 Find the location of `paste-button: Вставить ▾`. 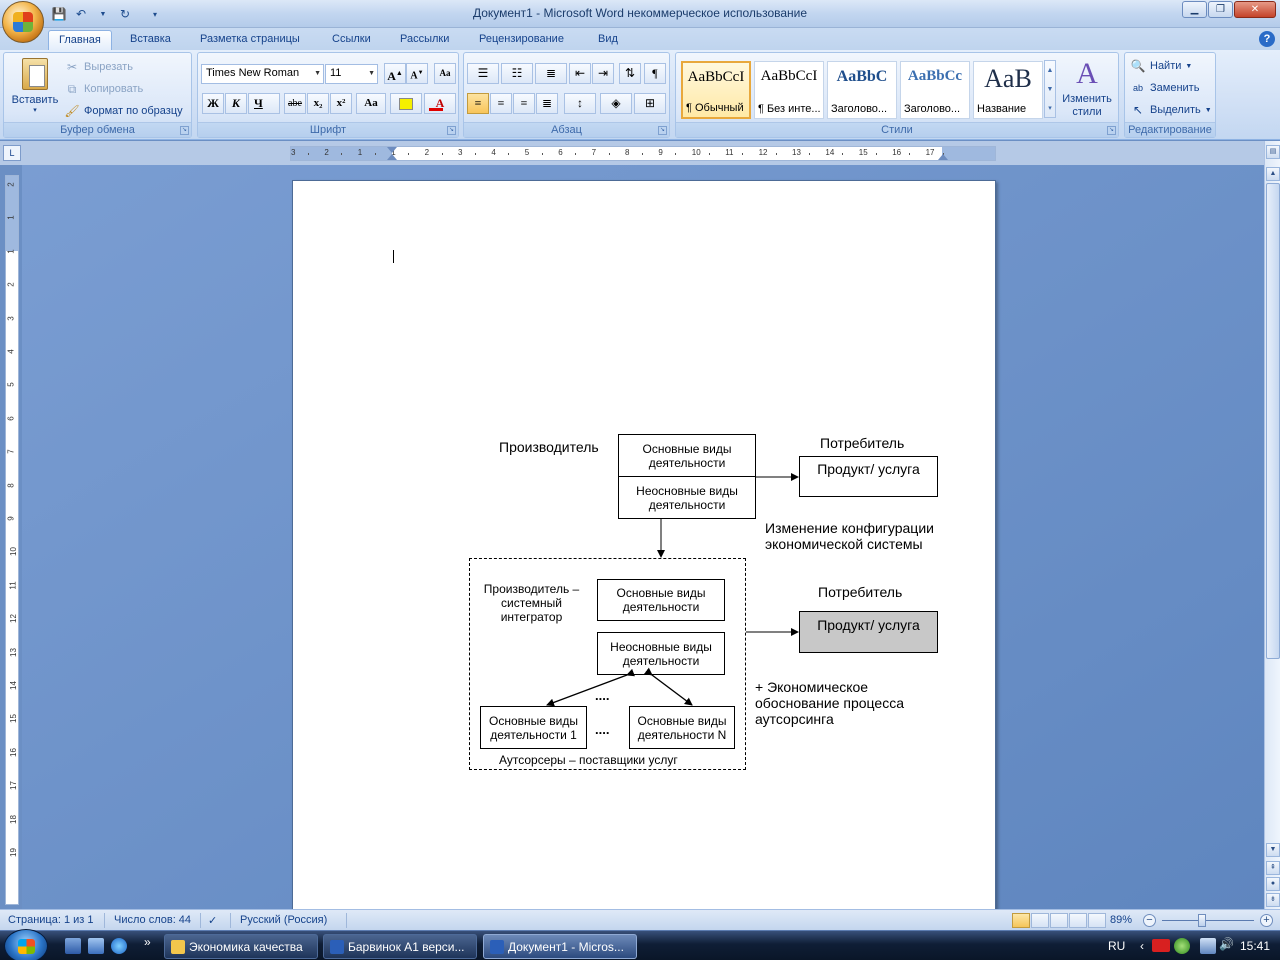

paste-button: Вставить ▾ is located at coordinates (35, 88).